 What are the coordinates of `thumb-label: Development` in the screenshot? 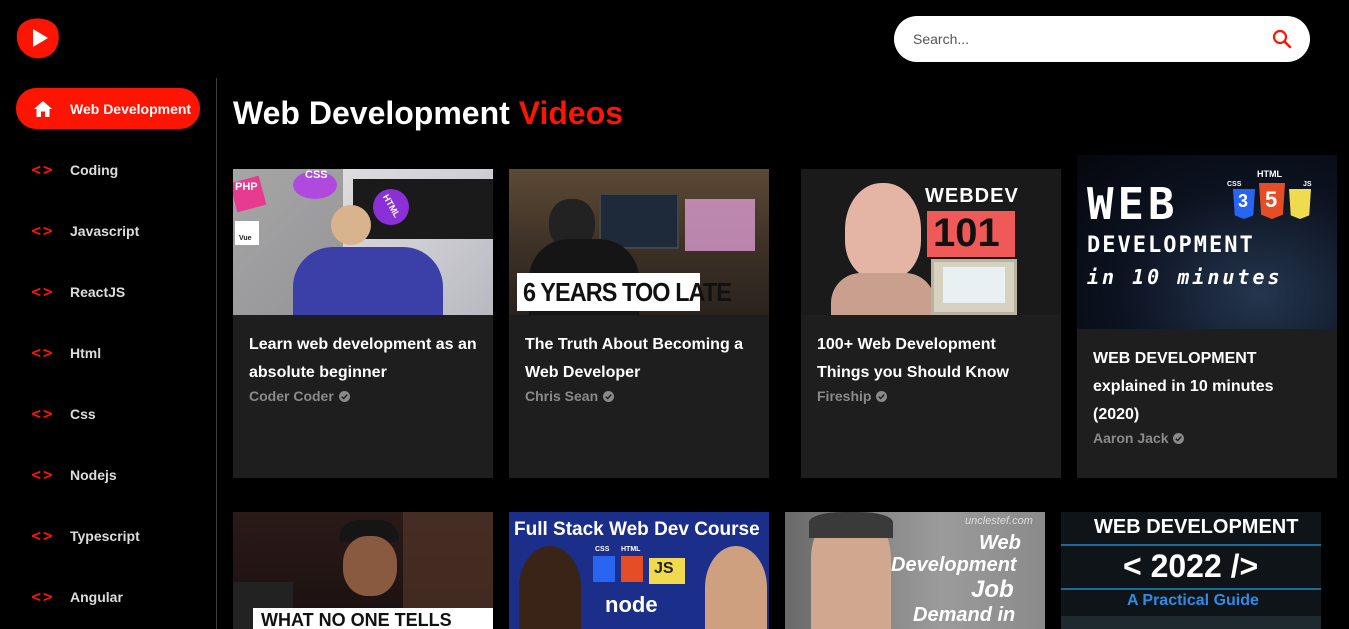 It's located at (954, 565).